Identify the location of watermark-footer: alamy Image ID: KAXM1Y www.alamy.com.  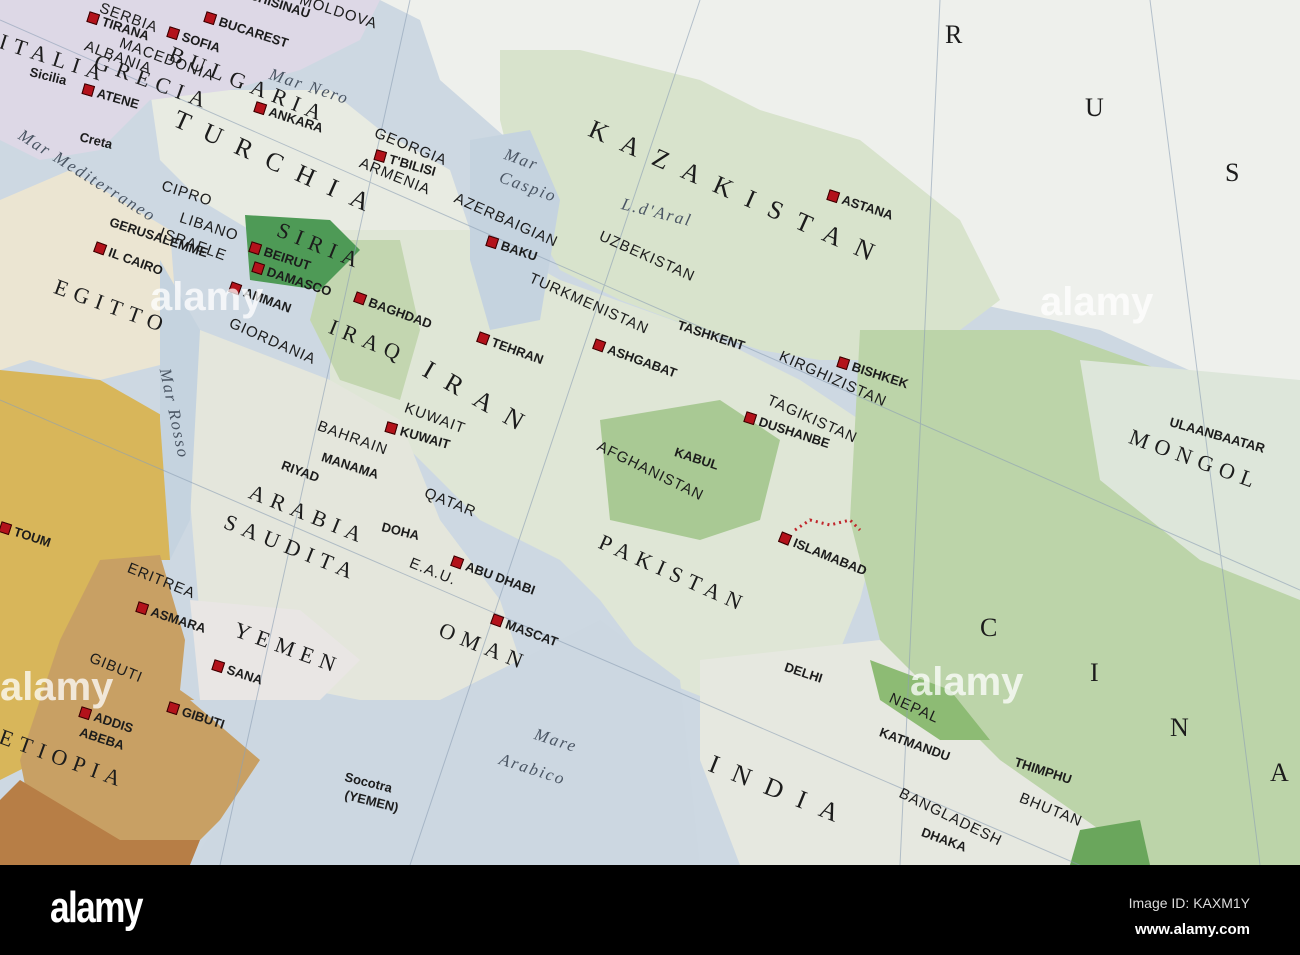
(650, 910).